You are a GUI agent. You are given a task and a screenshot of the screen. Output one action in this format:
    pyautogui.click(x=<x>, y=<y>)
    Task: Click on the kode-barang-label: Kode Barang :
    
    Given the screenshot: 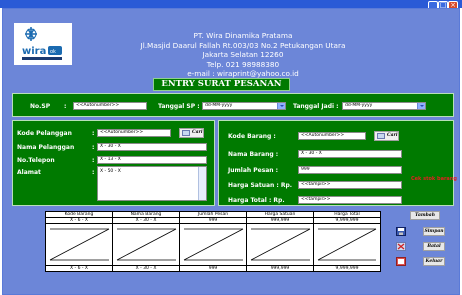 What is the action you would take?
    pyautogui.click(x=252, y=136)
    